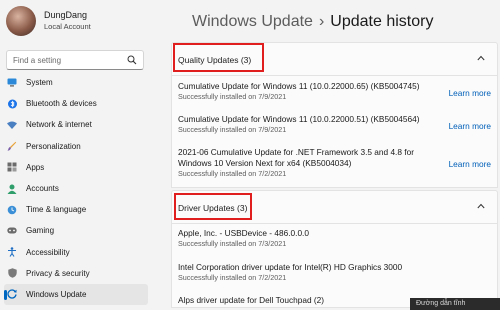 The image size is (500, 310). I want to click on sidebar-item-gaming: Gaming, so click(76, 230).